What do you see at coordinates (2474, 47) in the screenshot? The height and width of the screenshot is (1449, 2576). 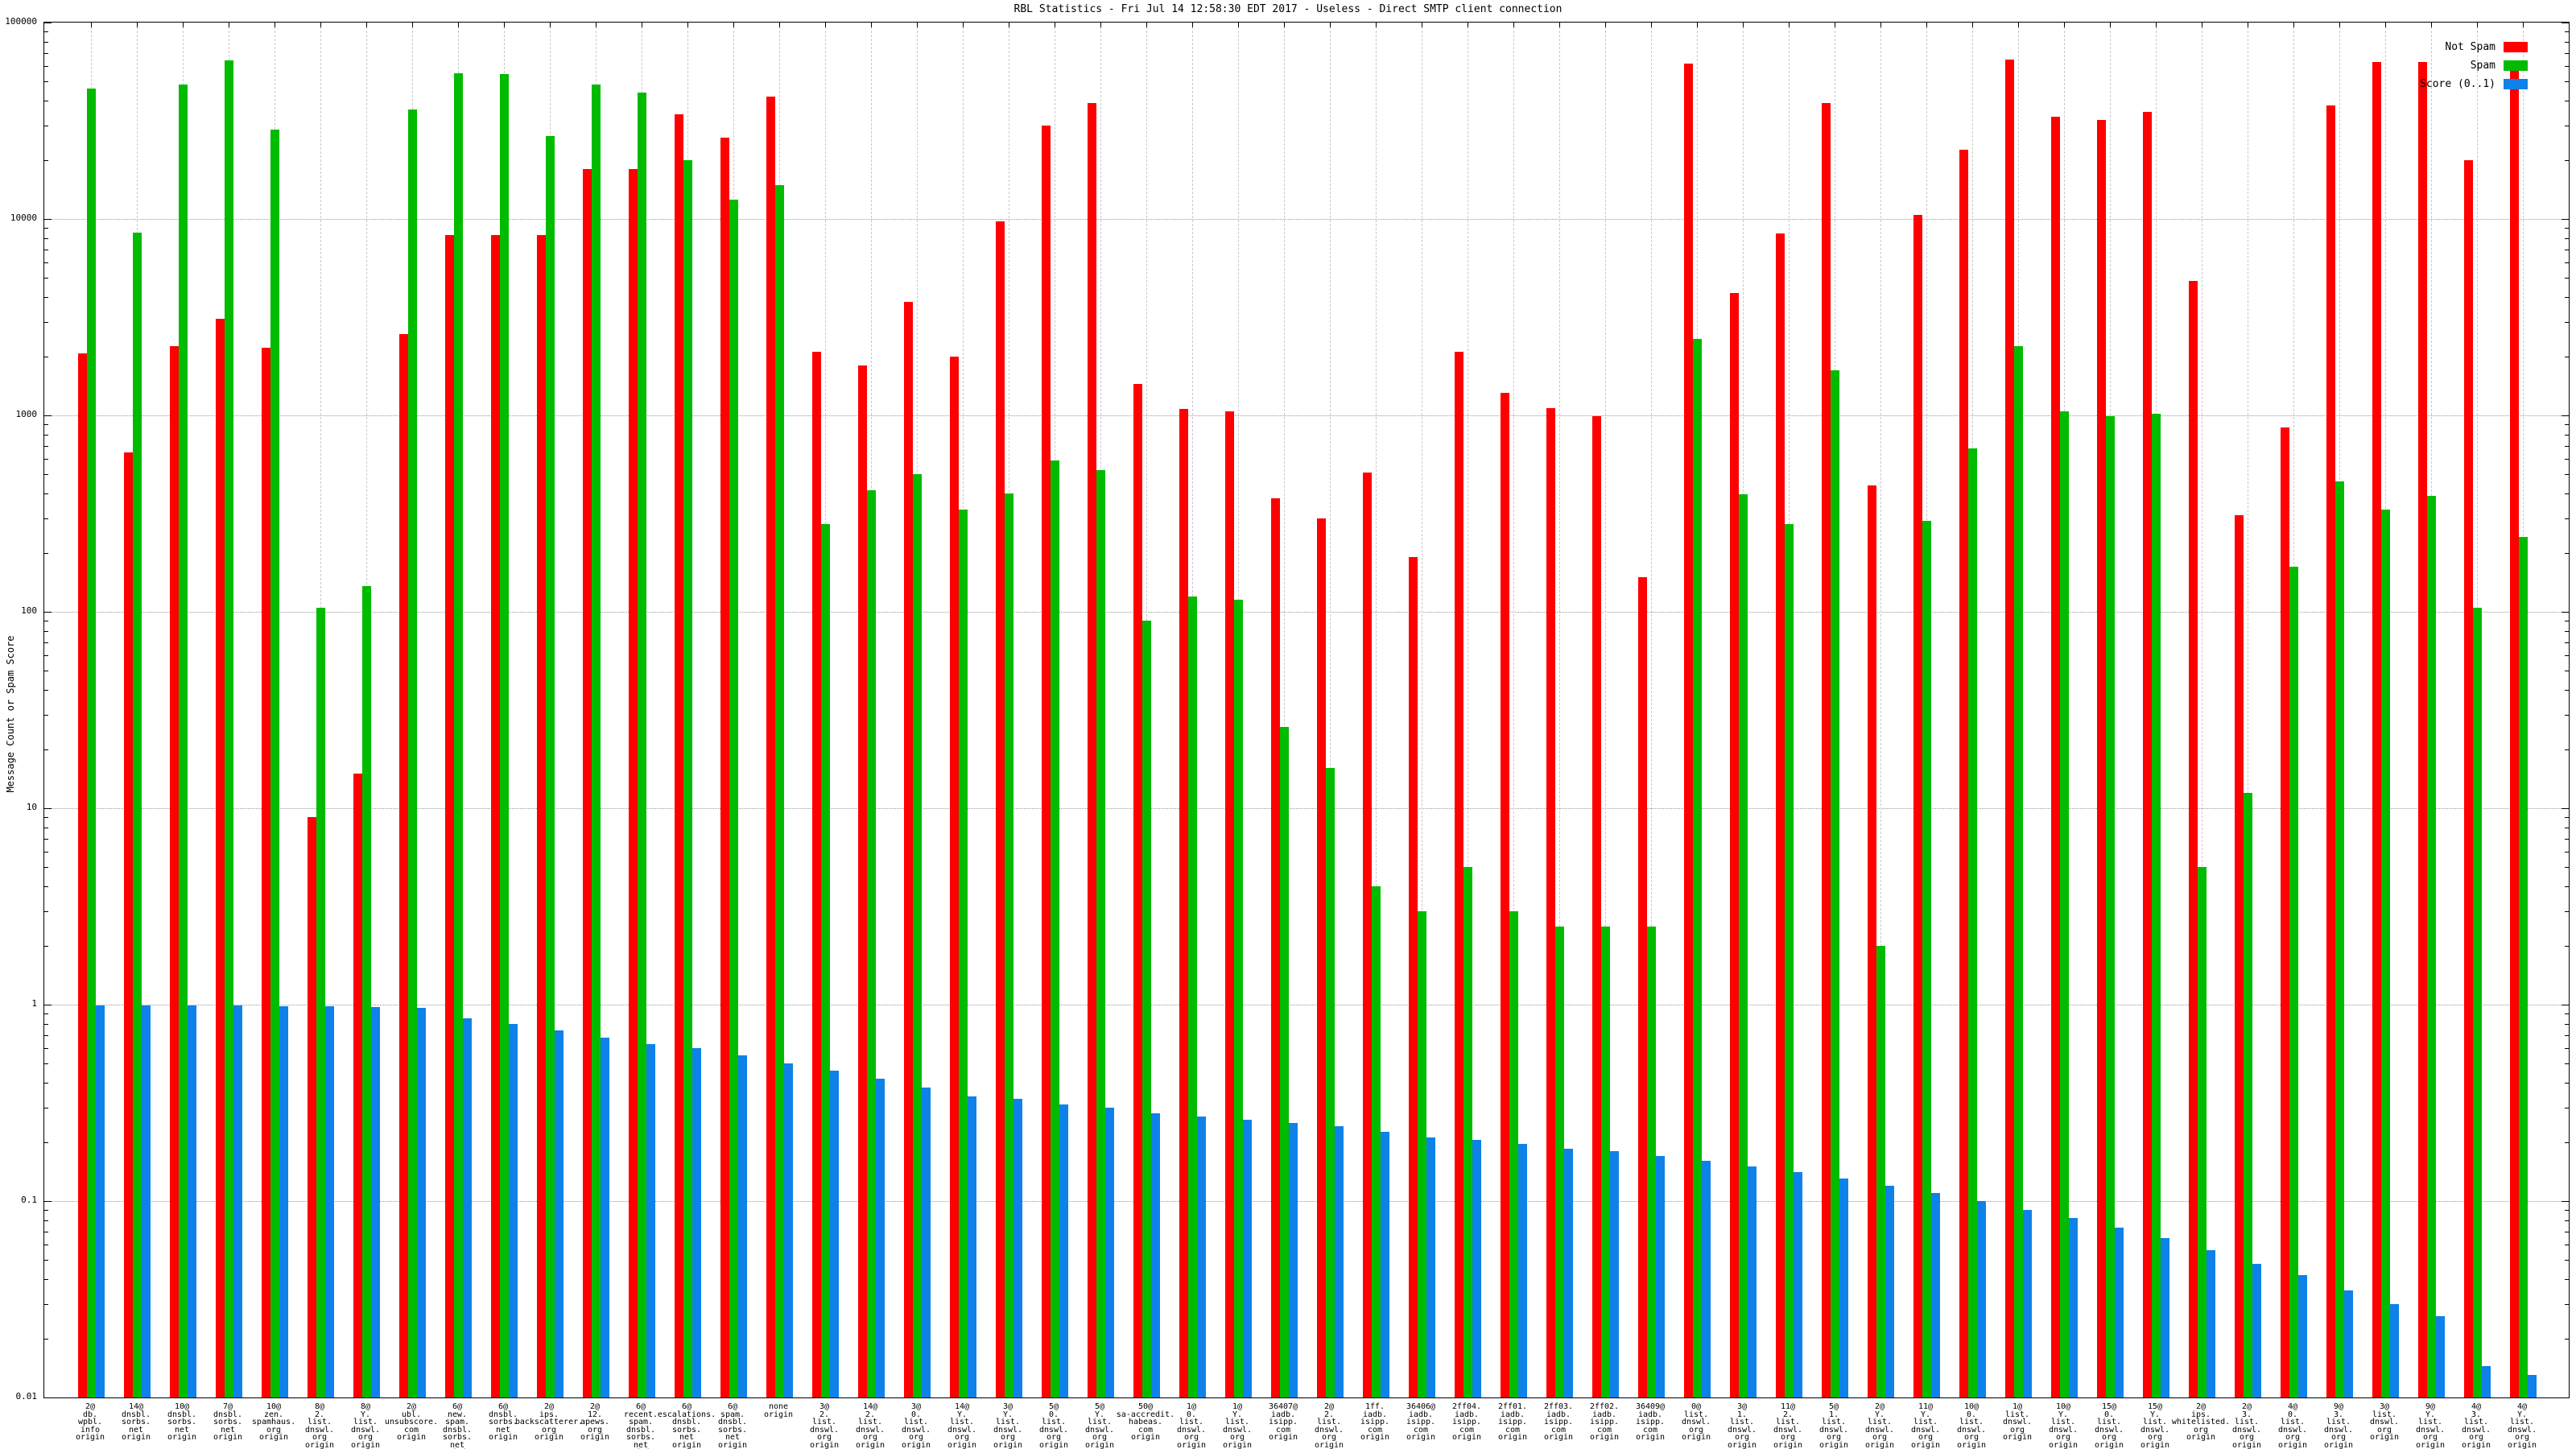 I see `legend-row-not-spam: Not Spam` at bounding box center [2474, 47].